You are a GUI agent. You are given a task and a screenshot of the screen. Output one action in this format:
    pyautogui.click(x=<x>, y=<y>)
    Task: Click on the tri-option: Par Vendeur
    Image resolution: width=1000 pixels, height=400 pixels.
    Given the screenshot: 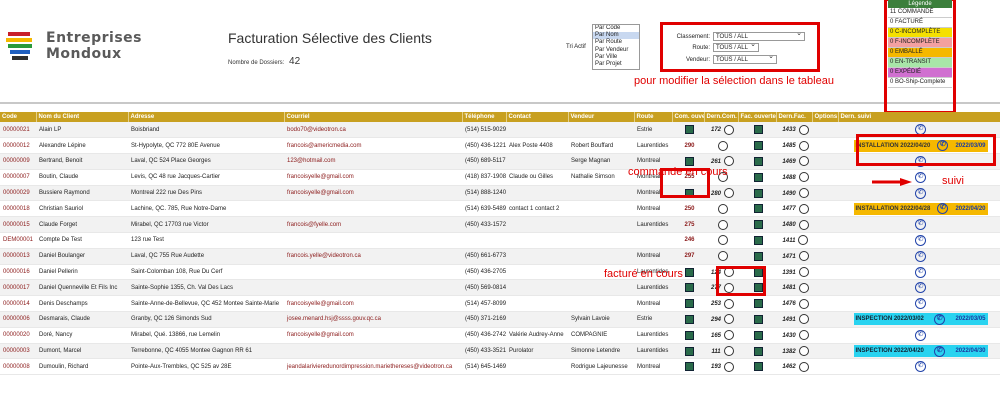 What is the action you would take?
    pyautogui.click(x=616, y=50)
    